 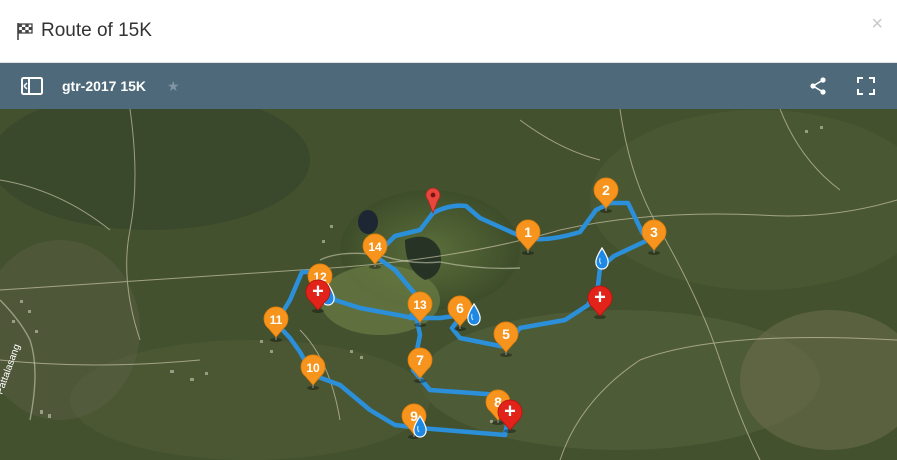 I want to click on svg-text: 1, so click(x=528, y=232).